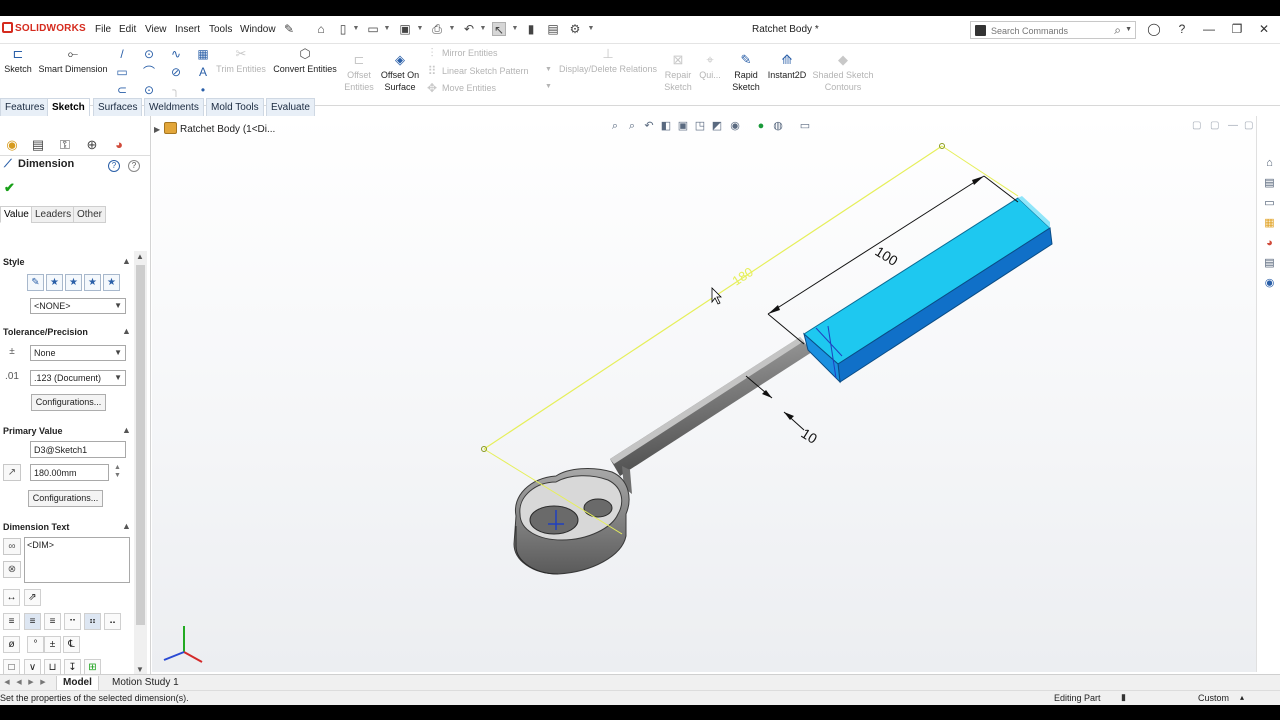 The height and width of the screenshot is (720, 1280). Describe the element at coordinates (176, 90) in the screenshot. I see `fillet-icon: ╮` at that location.